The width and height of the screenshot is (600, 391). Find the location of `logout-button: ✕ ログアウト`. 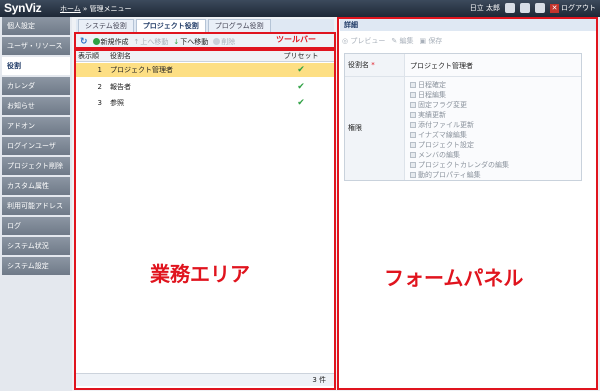

logout-button: ✕ ログアウト is located at coordinates (573, 8).